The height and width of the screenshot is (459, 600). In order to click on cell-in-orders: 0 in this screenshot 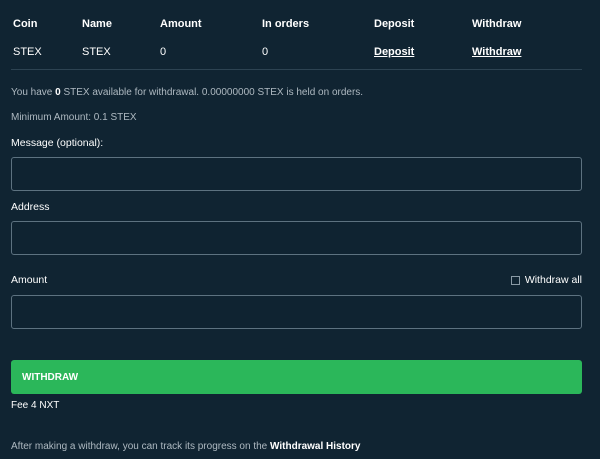, I will do `click(265, 52)`.